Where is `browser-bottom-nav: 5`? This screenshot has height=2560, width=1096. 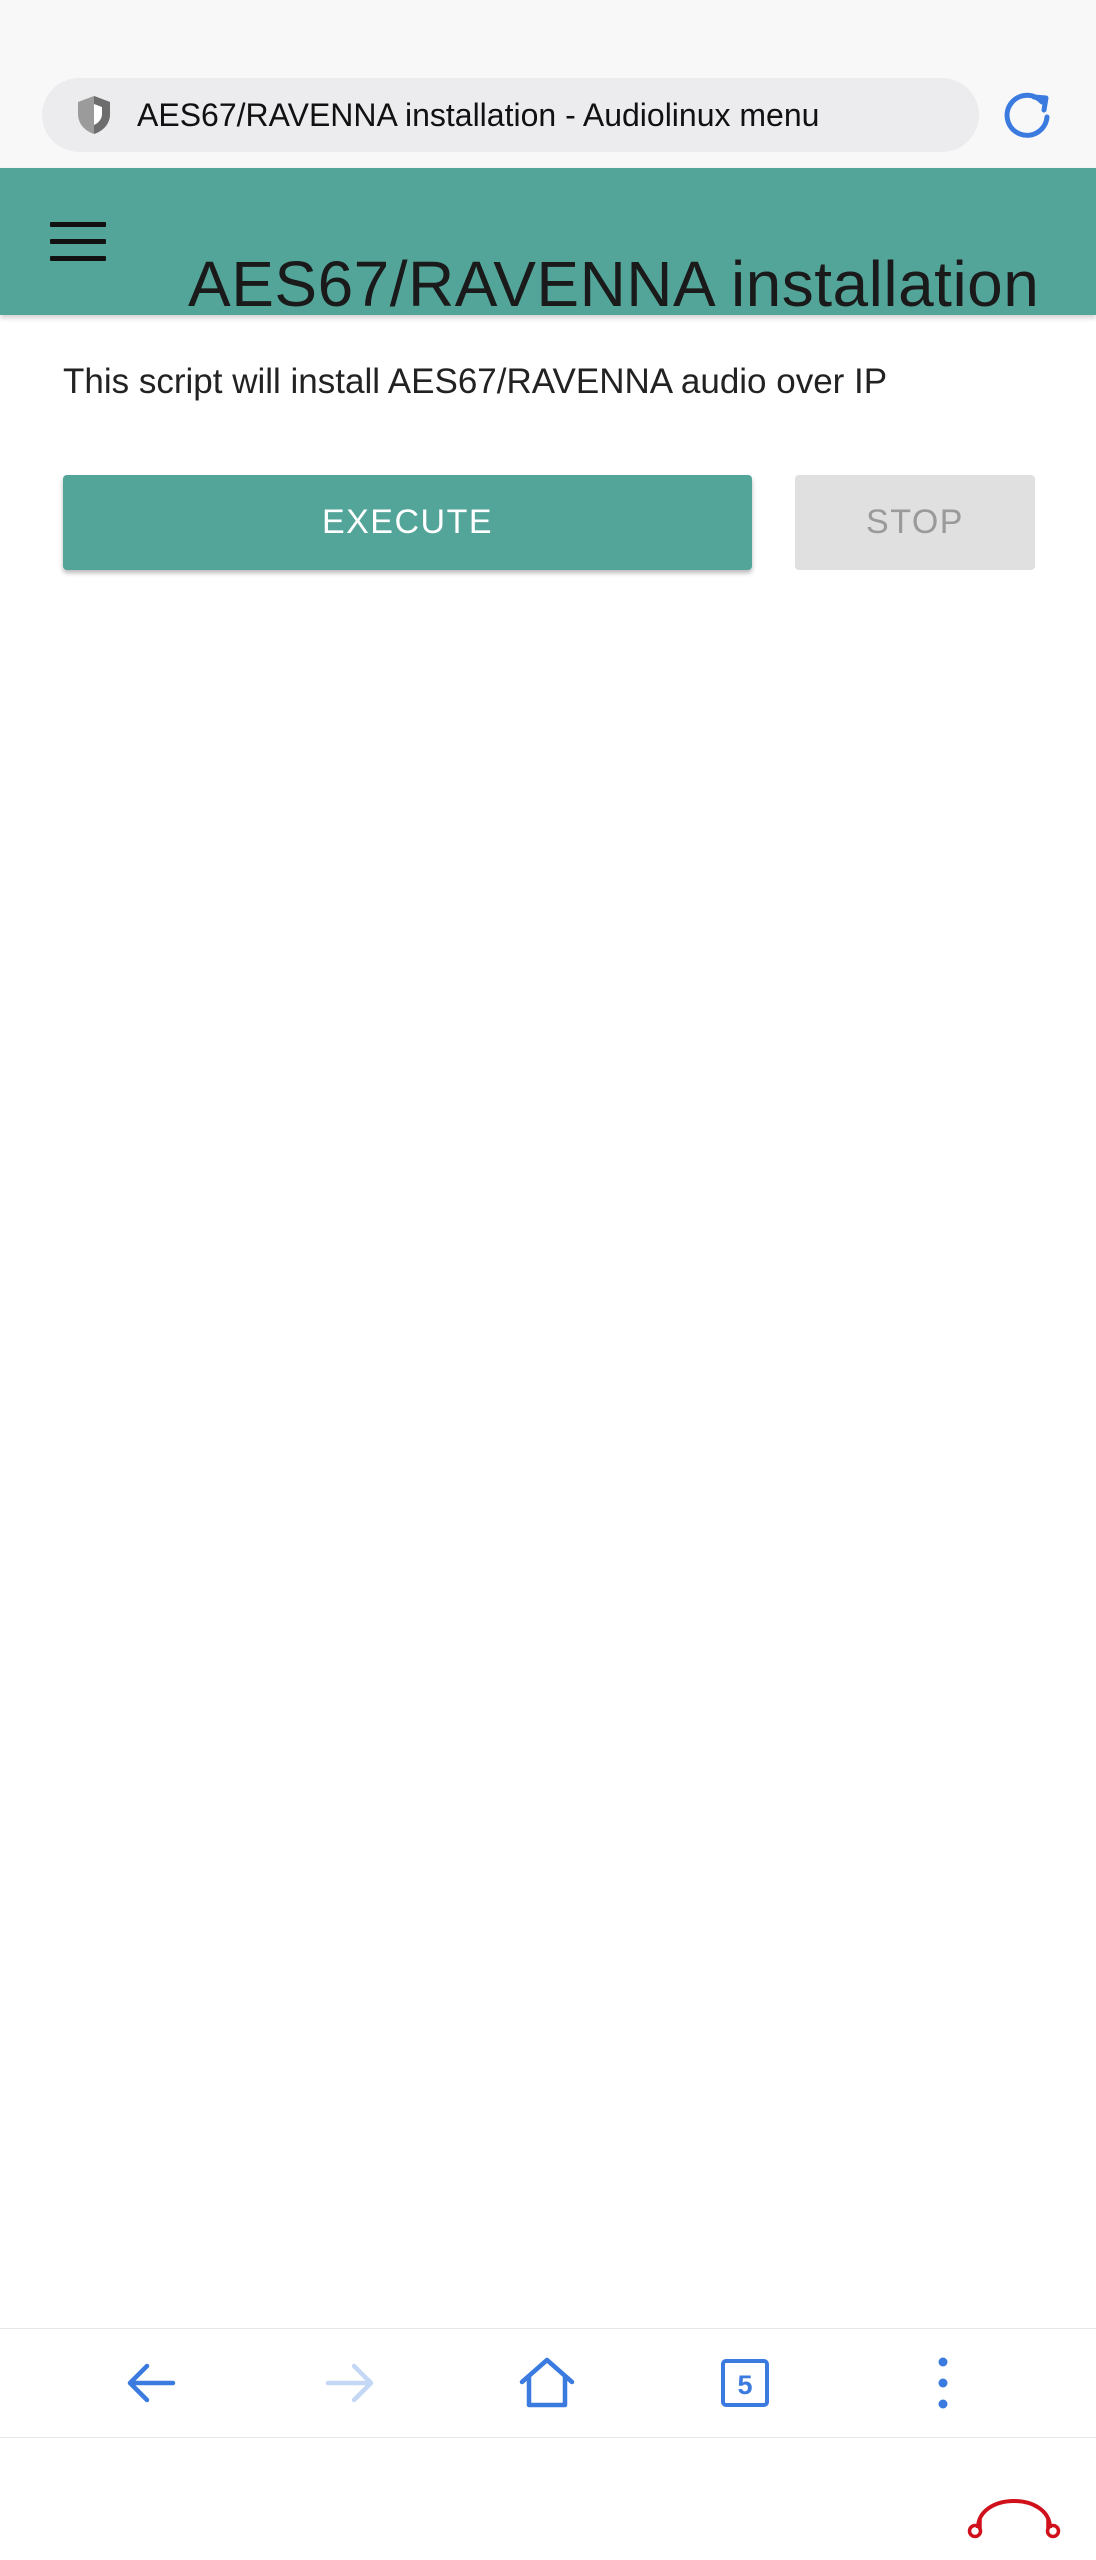
browser-bottom-nav: 5 is located at coordinates (548, 2383).